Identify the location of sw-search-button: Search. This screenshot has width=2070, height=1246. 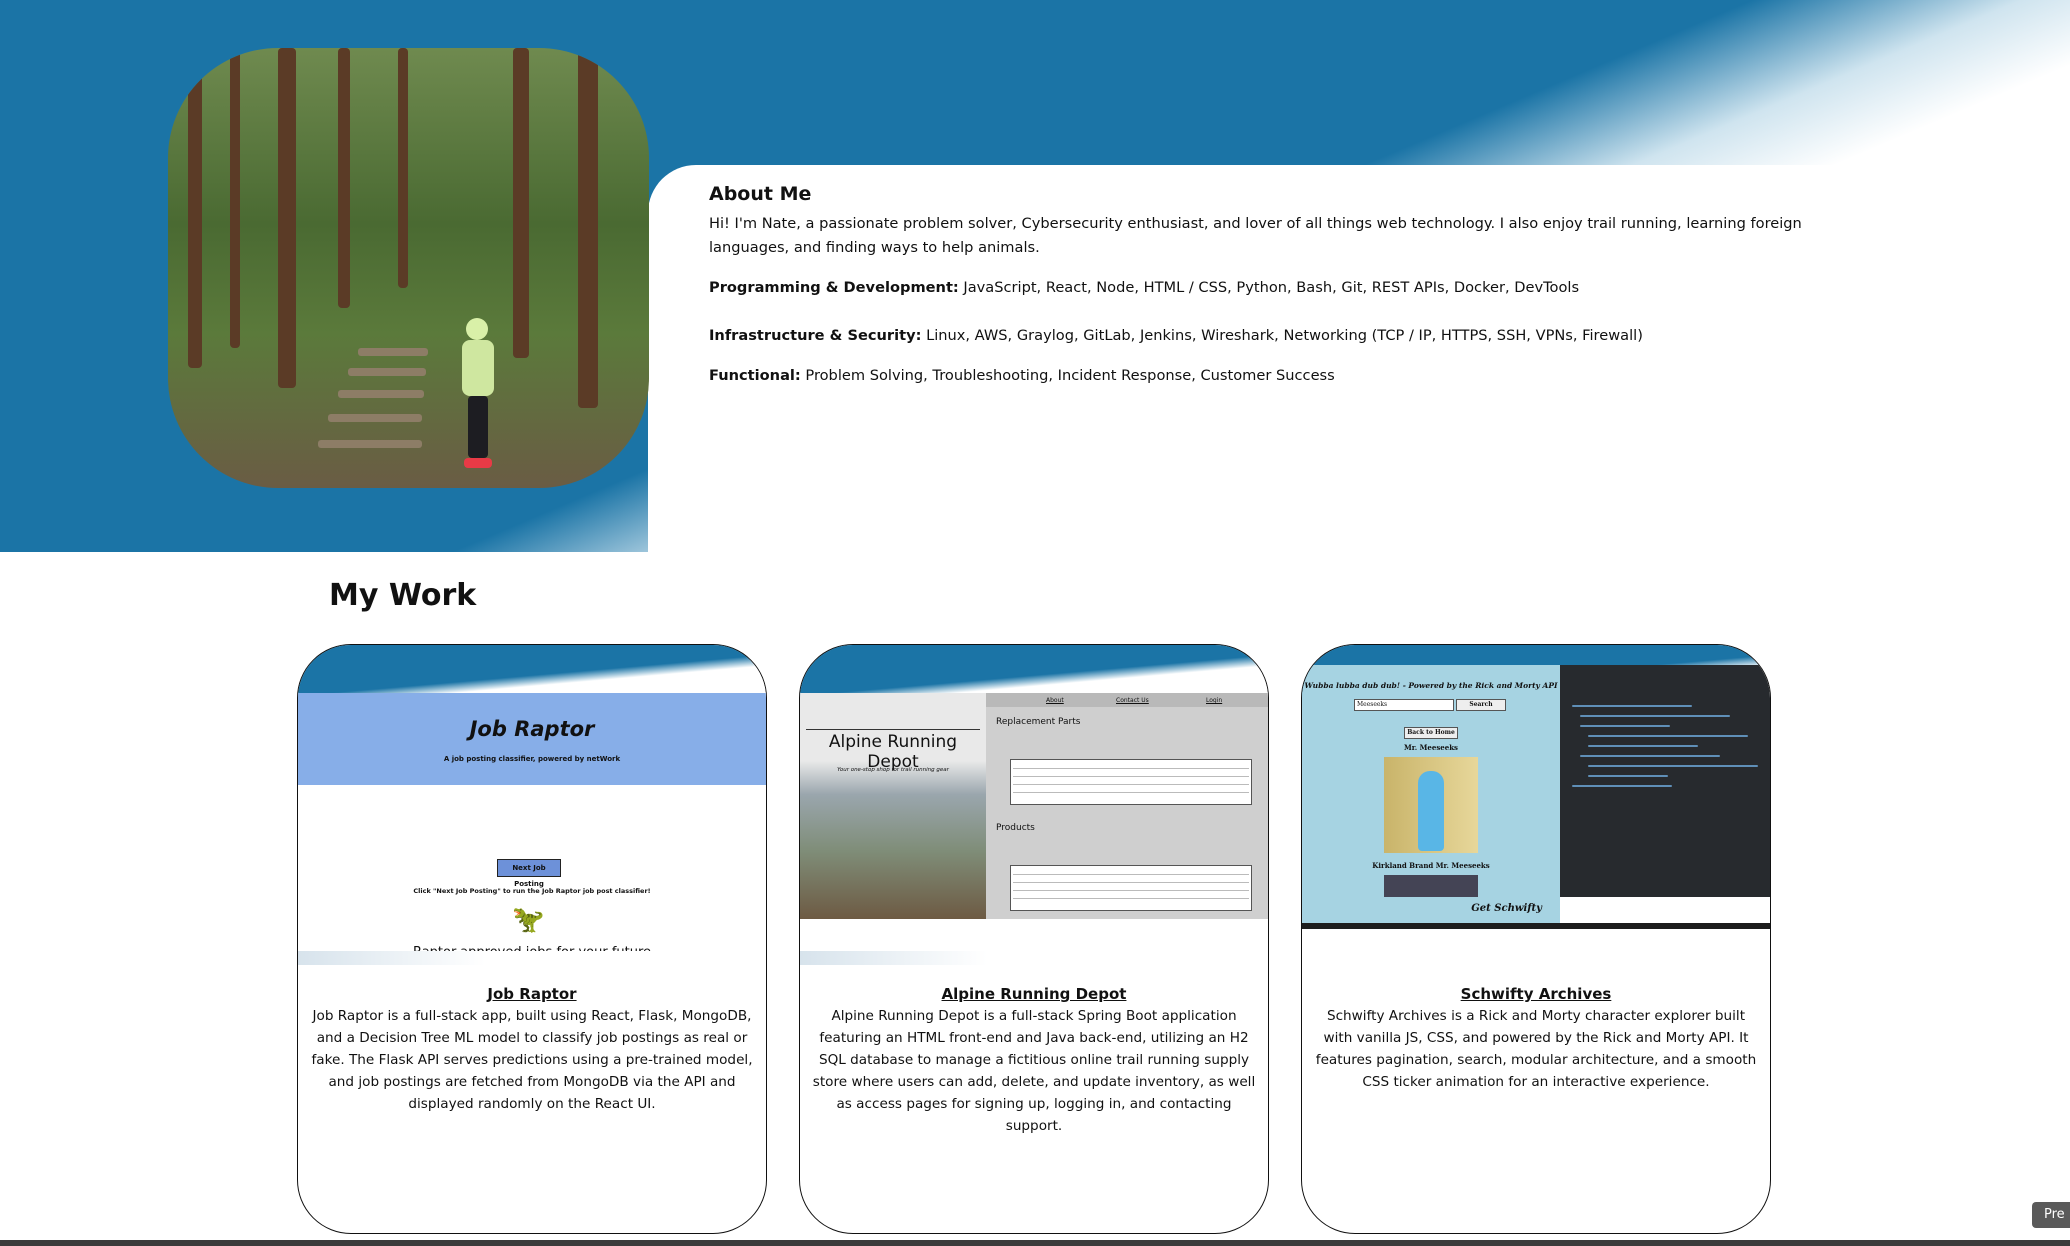
(1481, 705).